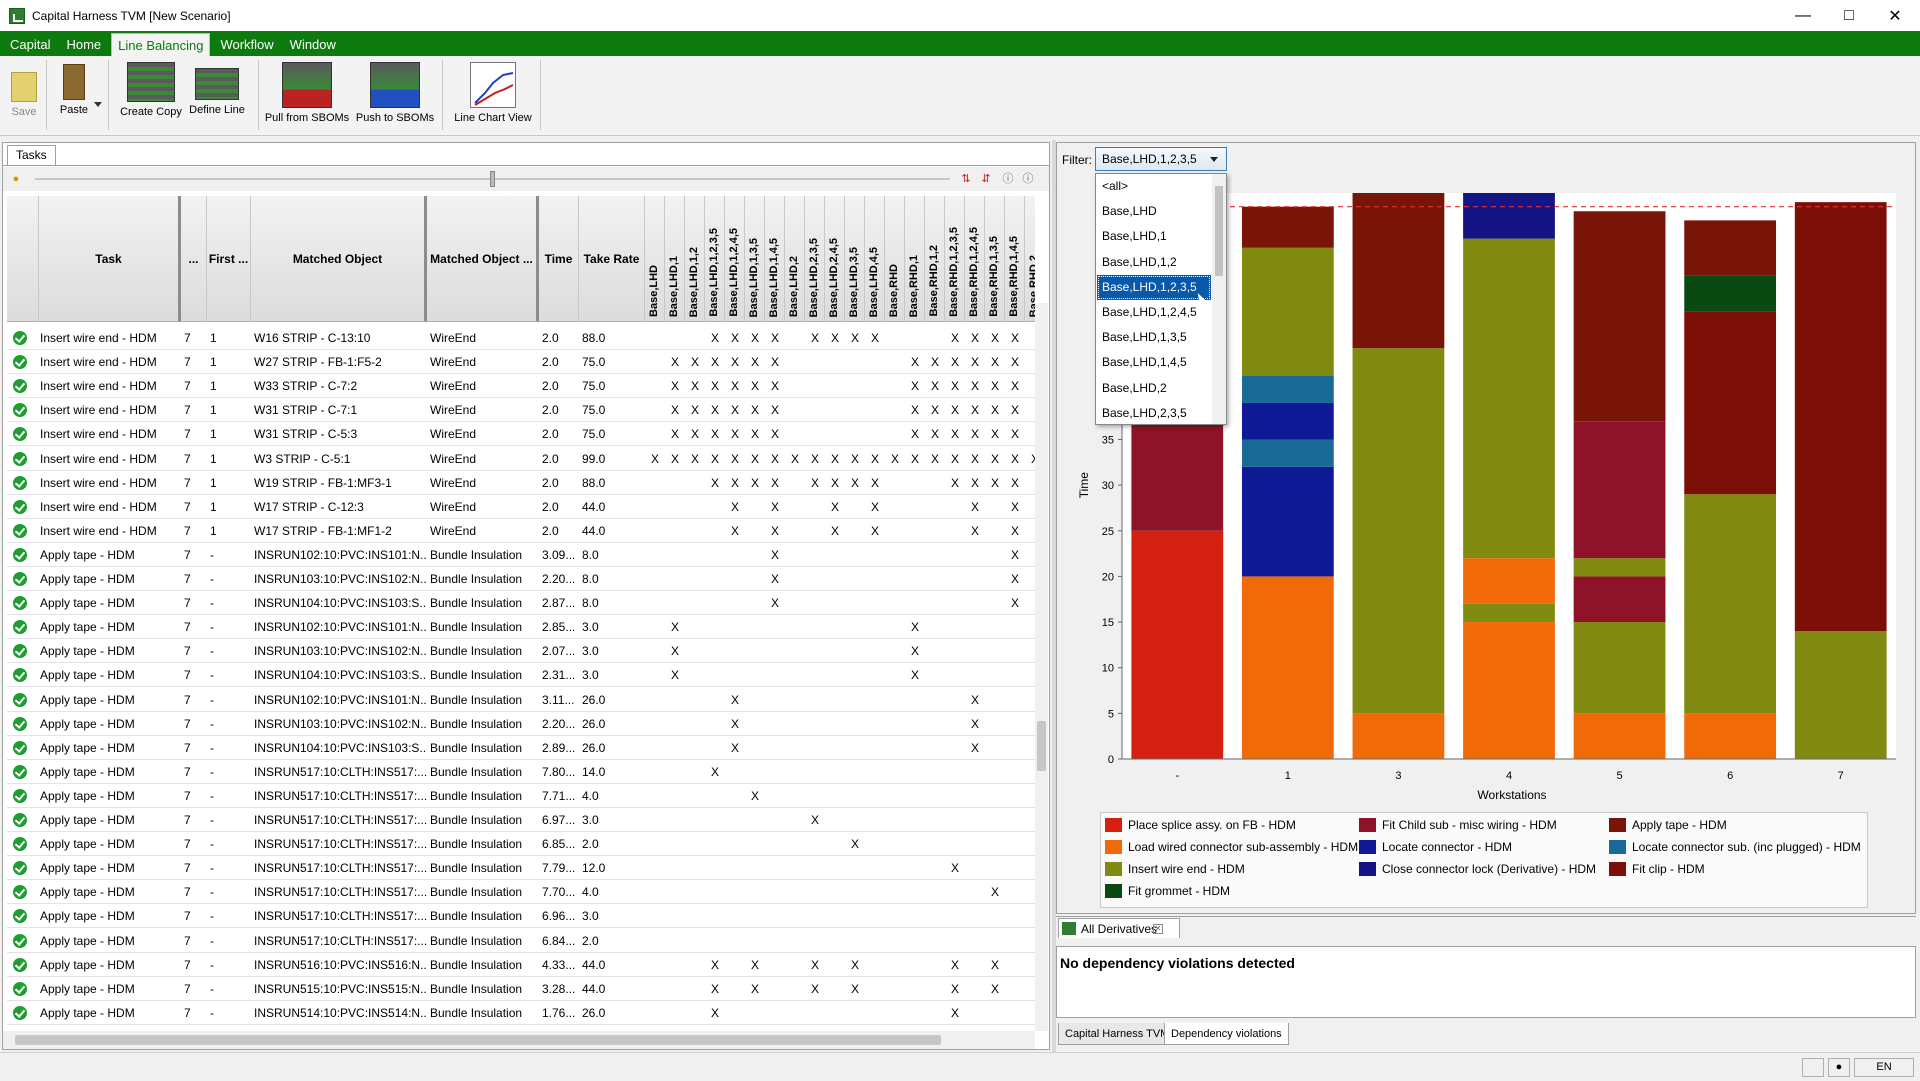 Image resolution: width=1920 pixels, height=1081 pixels. I want to click on define-line-button: Define Line, so click(217, 89).